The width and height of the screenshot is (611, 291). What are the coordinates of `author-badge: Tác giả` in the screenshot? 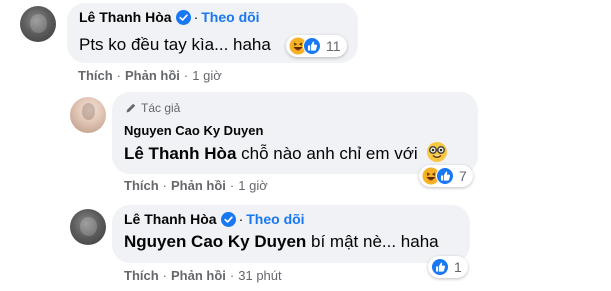 It's located at (152, 108).